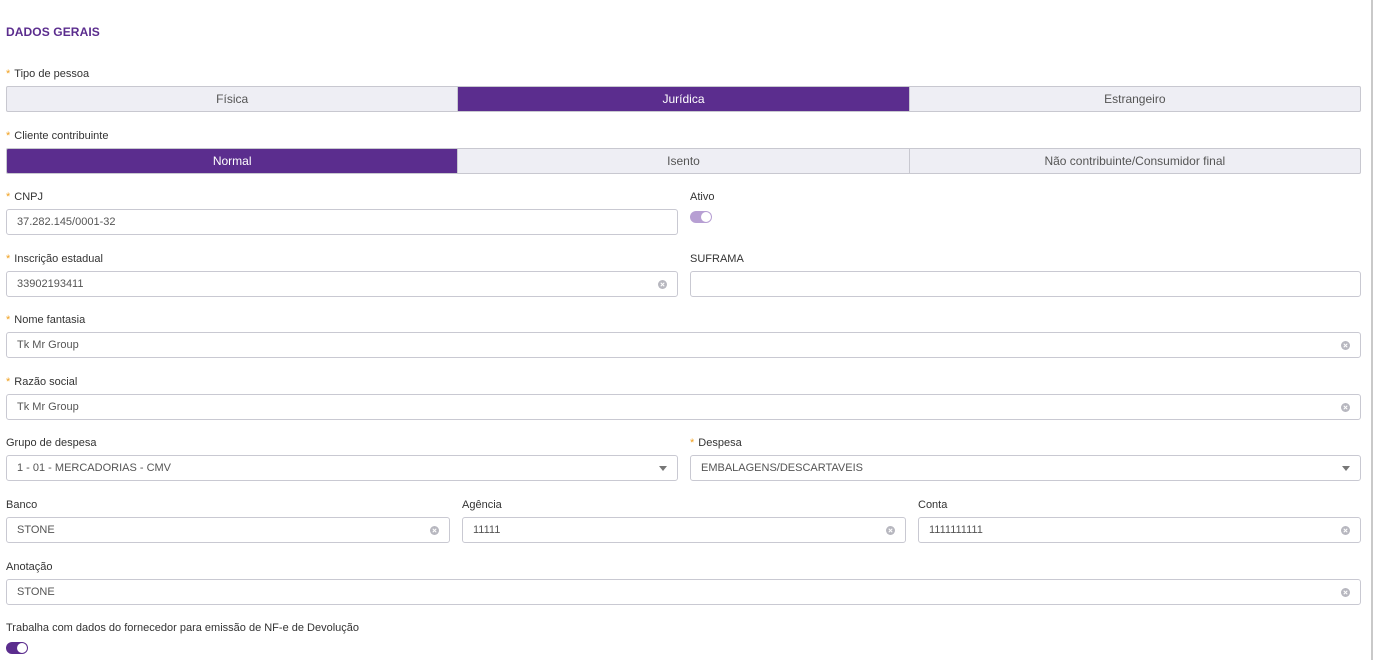  I want to click on grupo-despesa-label: Grupo de despesa, so click(51, 443).